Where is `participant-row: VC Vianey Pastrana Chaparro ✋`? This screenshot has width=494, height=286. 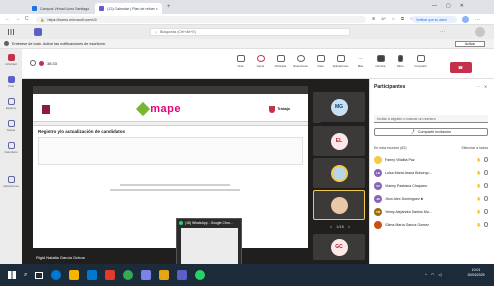
participant-row: VC Vianey Pastrana Chaparro ✋ is located at coordinates (431, 185).